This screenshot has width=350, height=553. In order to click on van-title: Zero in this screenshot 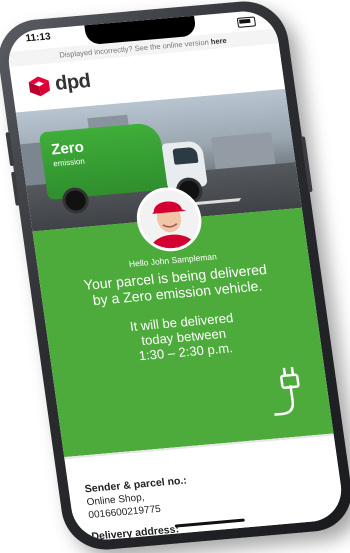, I will do `click(67, 148)`.